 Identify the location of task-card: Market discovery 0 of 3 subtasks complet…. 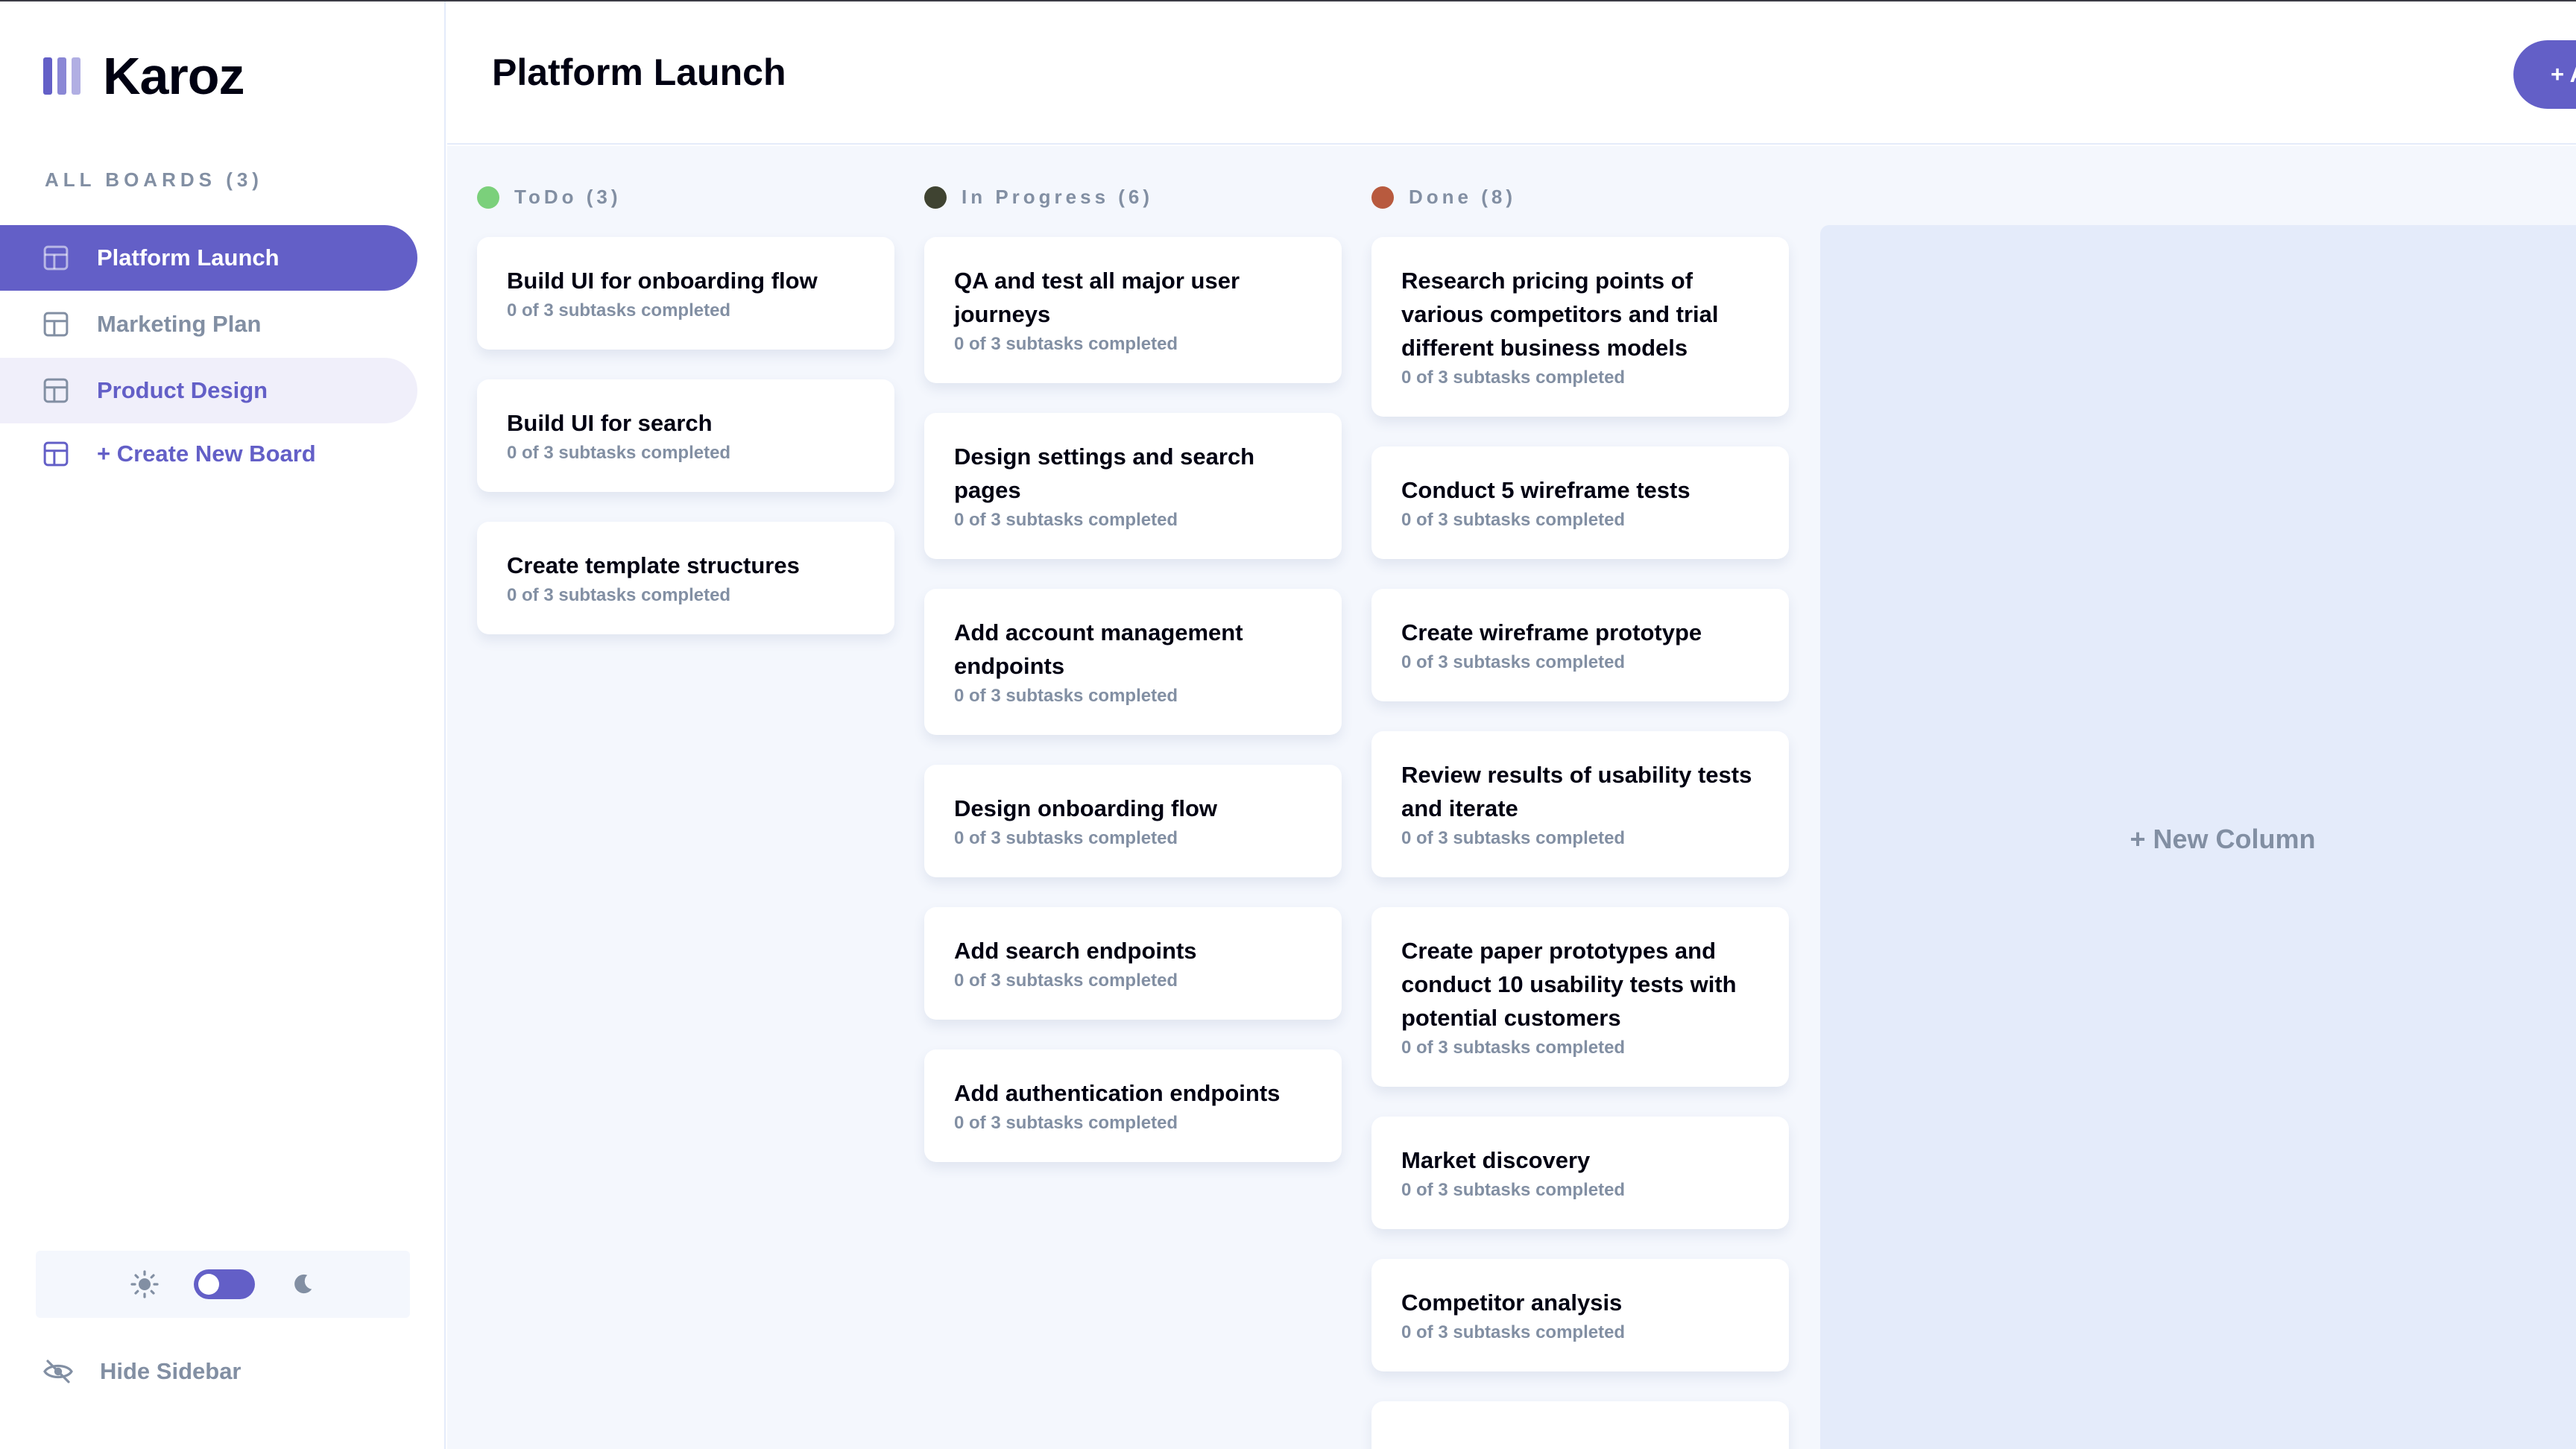
(1580, 1173).